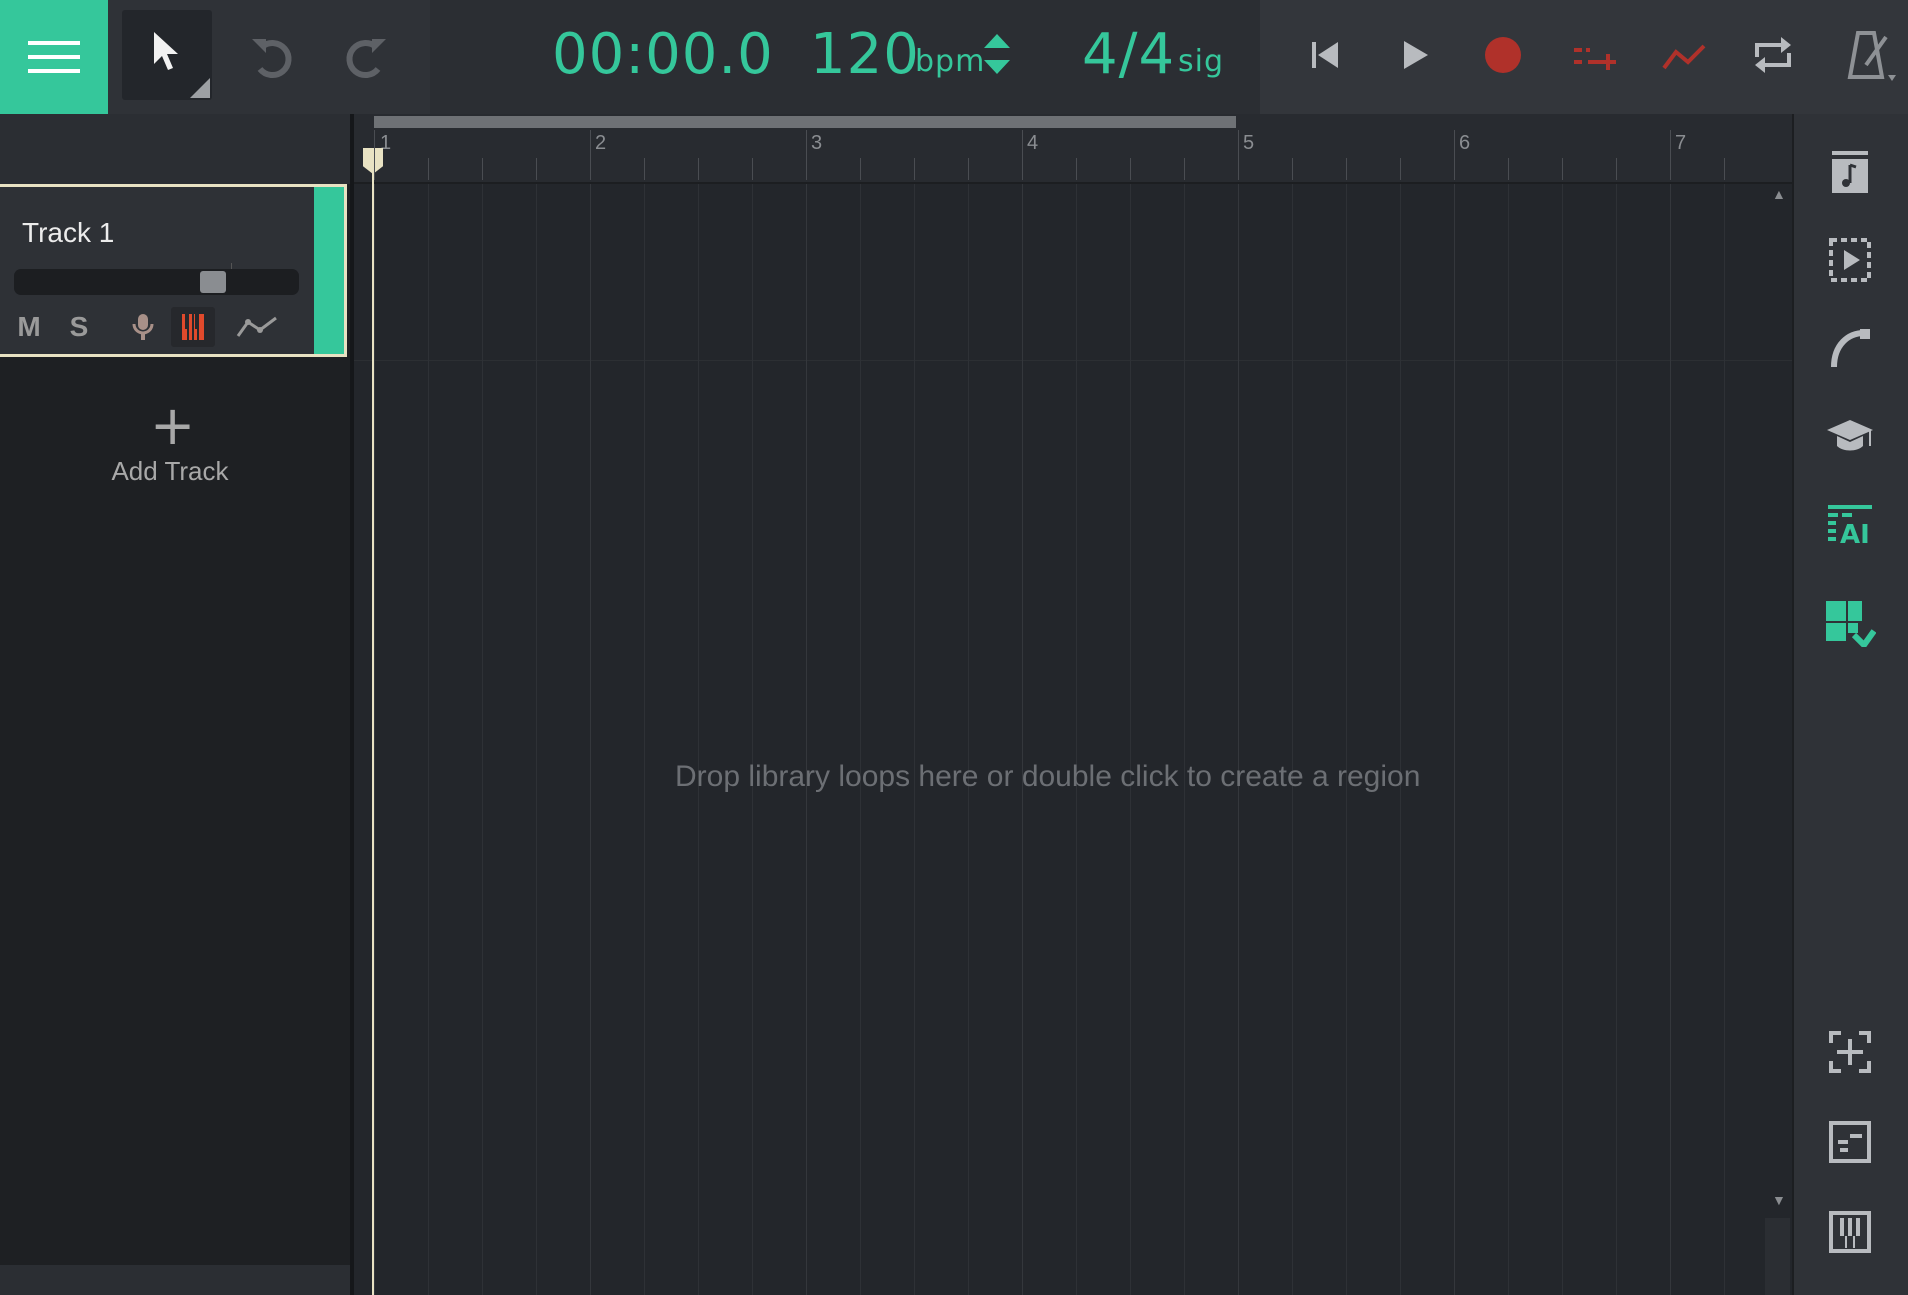 The width and height of the screenshot is (1908, 1295). I want to click on count-in-button, so click(1595, 57).